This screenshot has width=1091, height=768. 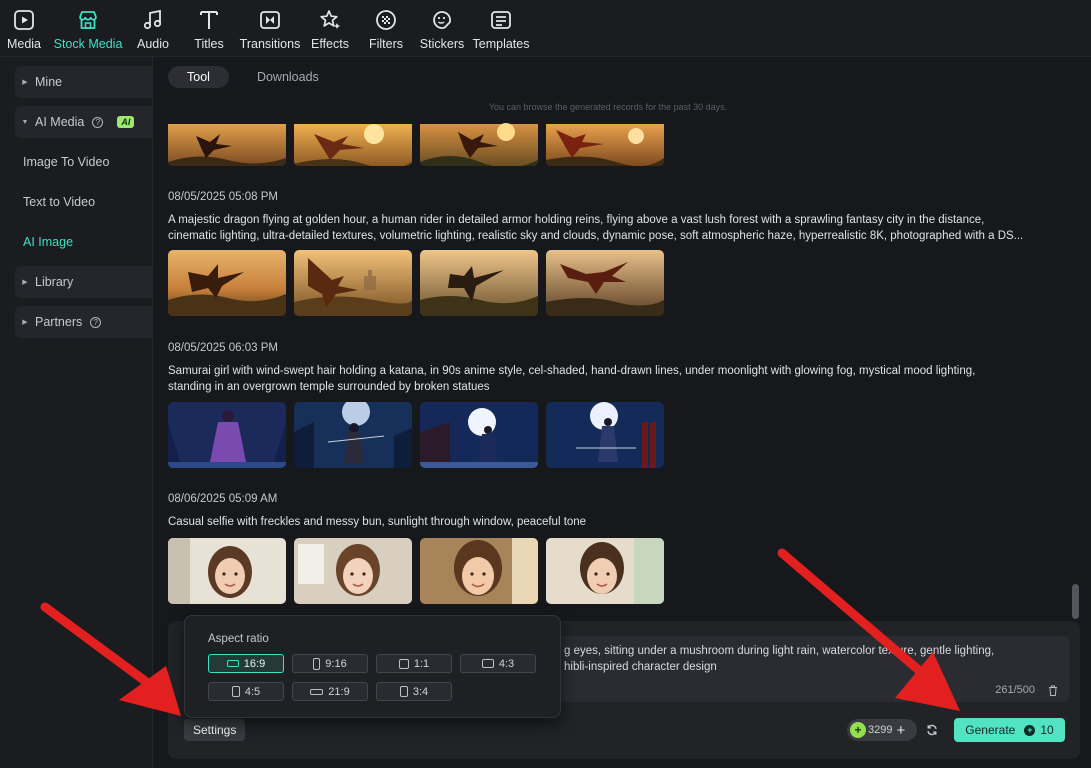 What do you see at coordinates (1009, 730) in the screenshot?
I see `generate-button: Generate + 10` at bounding box center [1009, 730].